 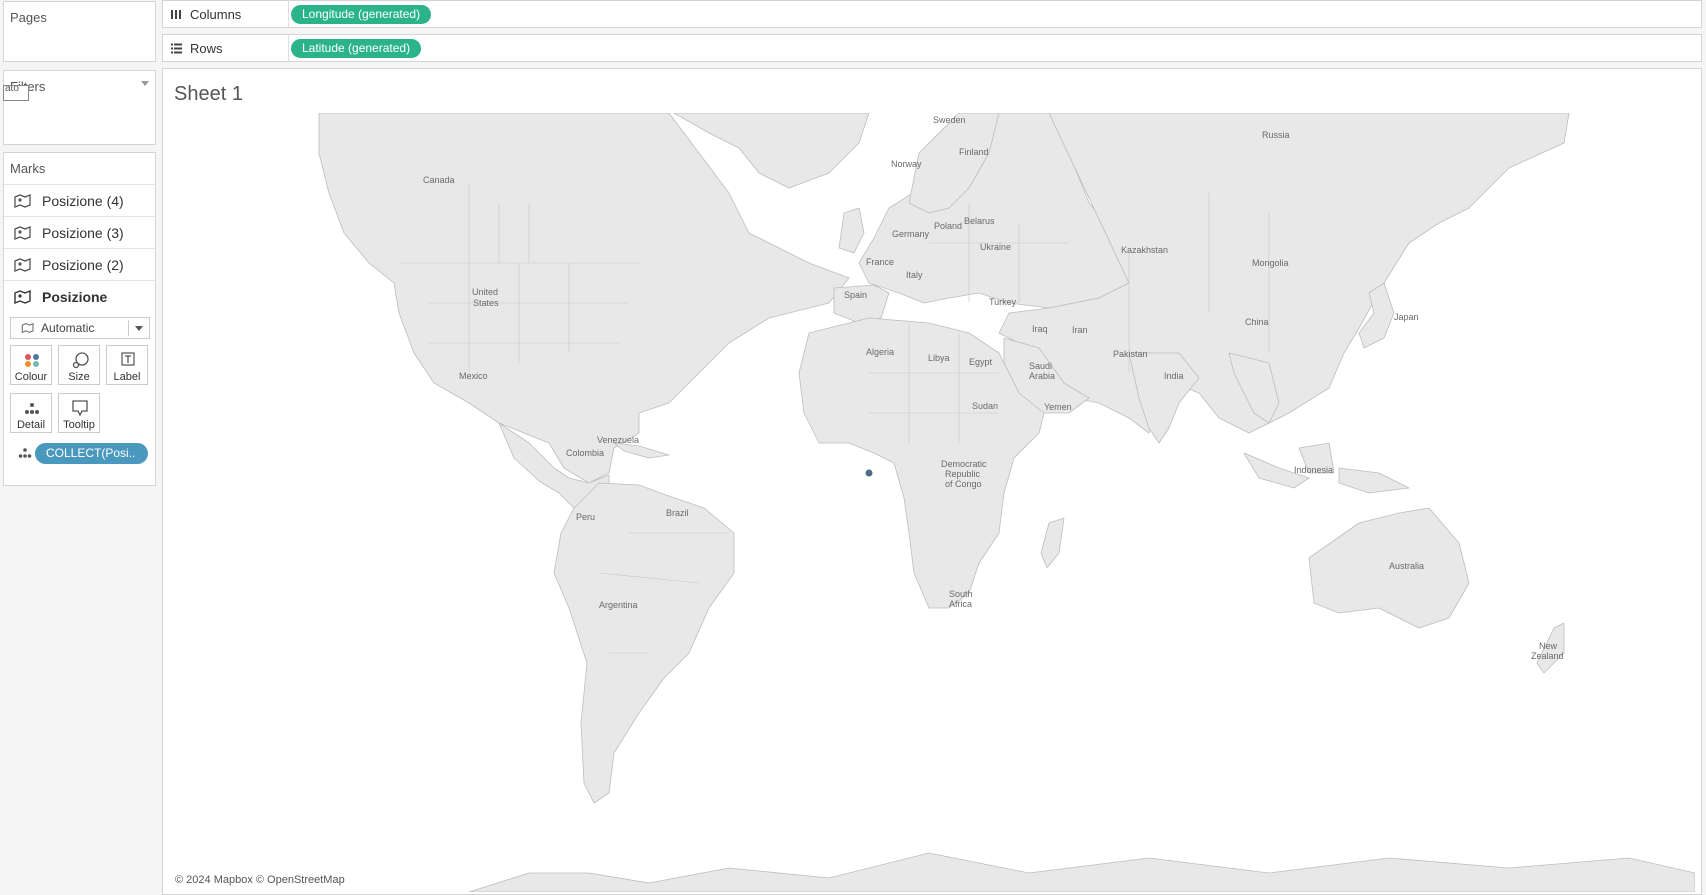 I want to click on marks-layer-posizione-3: Posizione (3), so click(x=79, y=232).